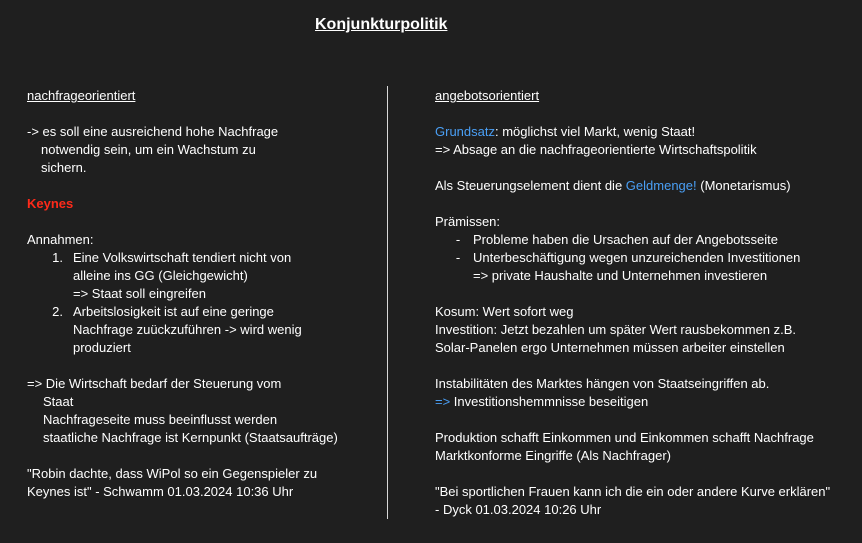 This screenshot has height=543, width=862. What do you see at coordinates (182, 257) in the screenshot?
I see `list-line: Eine Volkswirtschaft tendiert nicht von` at bounding box center [182, 257].